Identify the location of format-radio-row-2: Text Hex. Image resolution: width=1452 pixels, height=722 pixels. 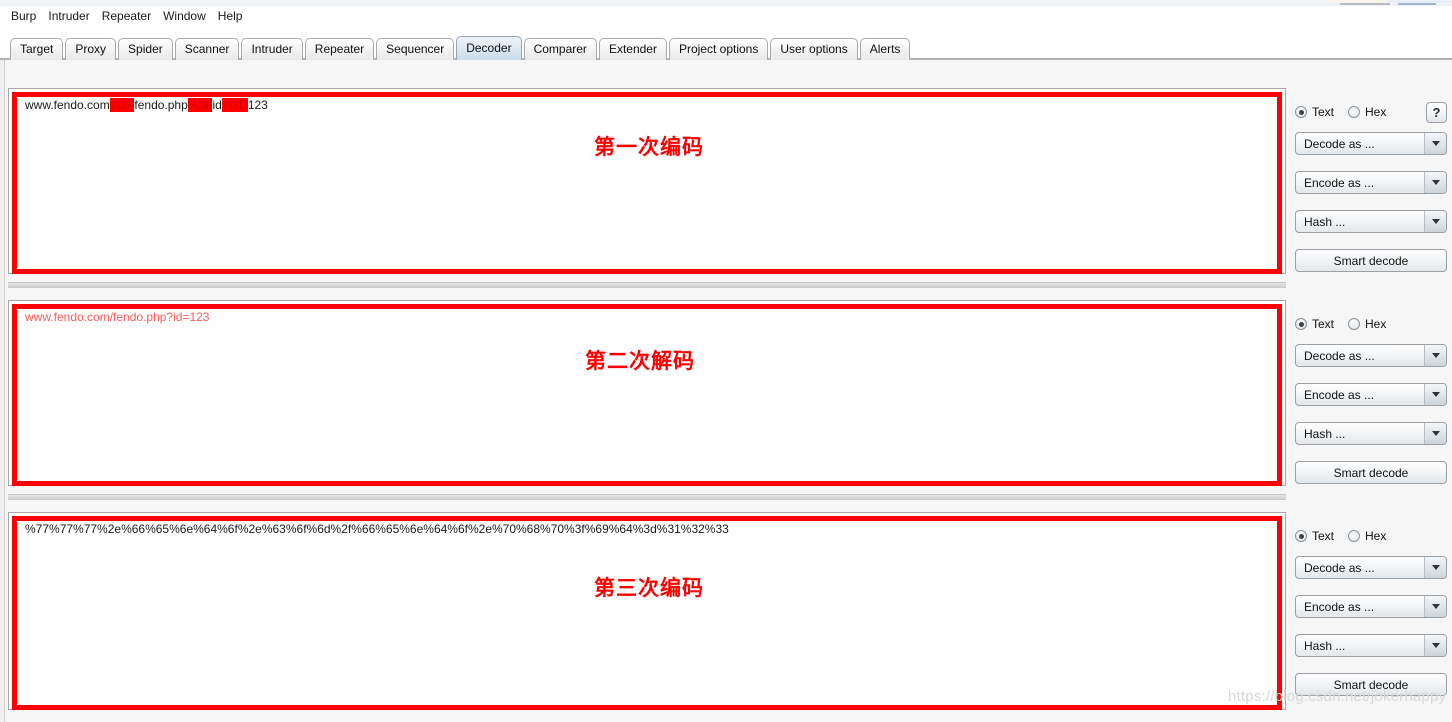
(1371, 324).